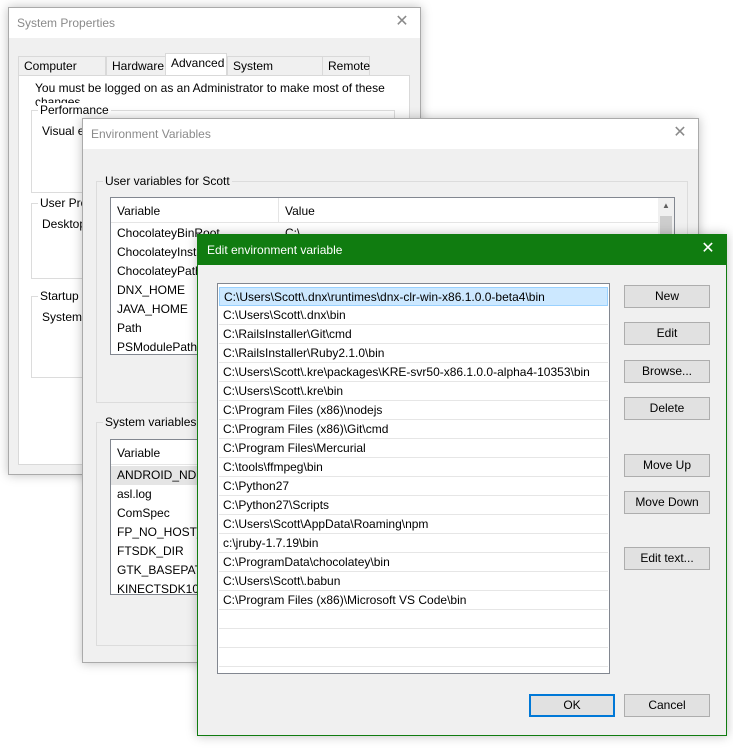 Image resolution: width=733 pixels, height=750 pixels. Describe the element at coordinates (413, 486) in the screenshot. I see `path-row: C:\Python27` at that location.